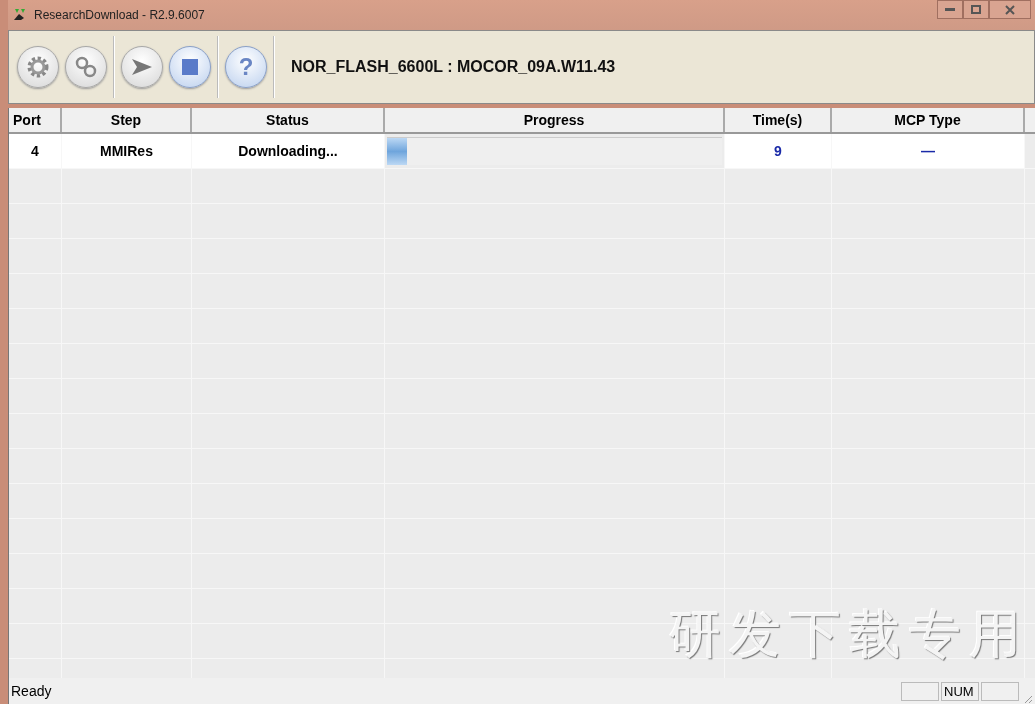  Describe the element at coordinates (20, 15) in the screenshot. I see `app-icon` at that location.